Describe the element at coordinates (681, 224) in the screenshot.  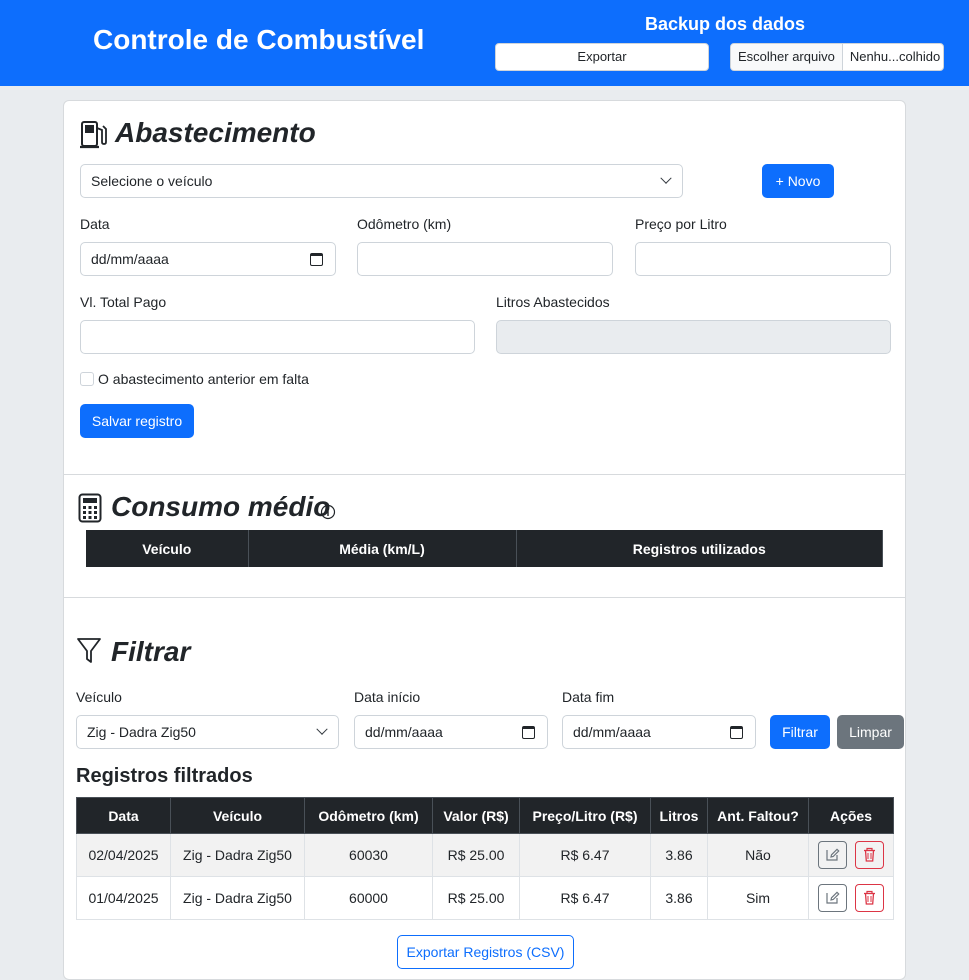
I see `preco-label: Preço por Litro` at that location.